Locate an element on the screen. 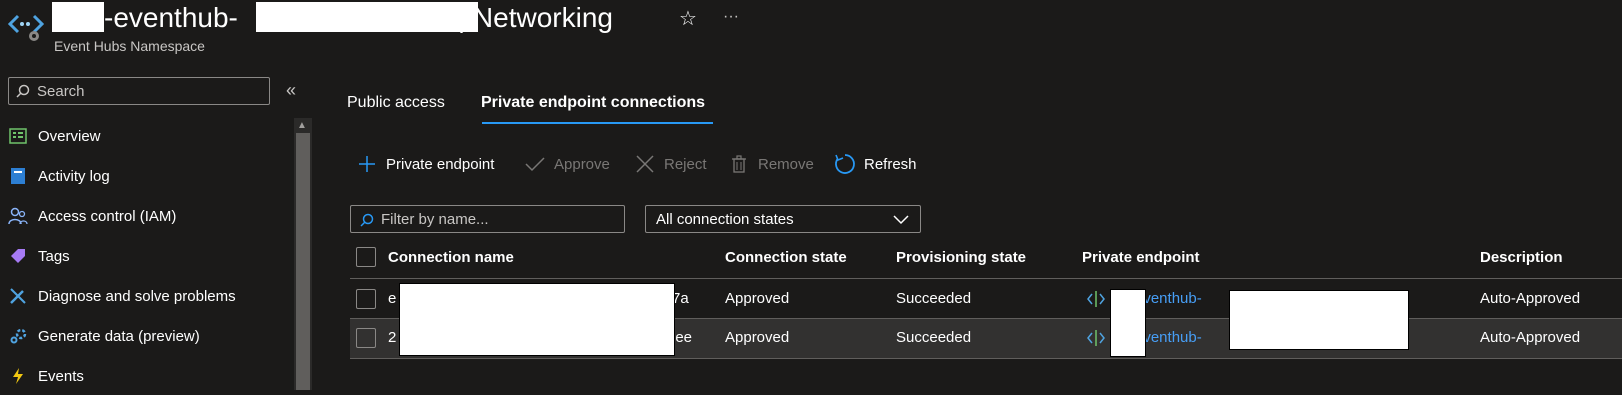 This screenshot has height=395, width=1622. approve-button: Approve is located at coordinates (567, 164).